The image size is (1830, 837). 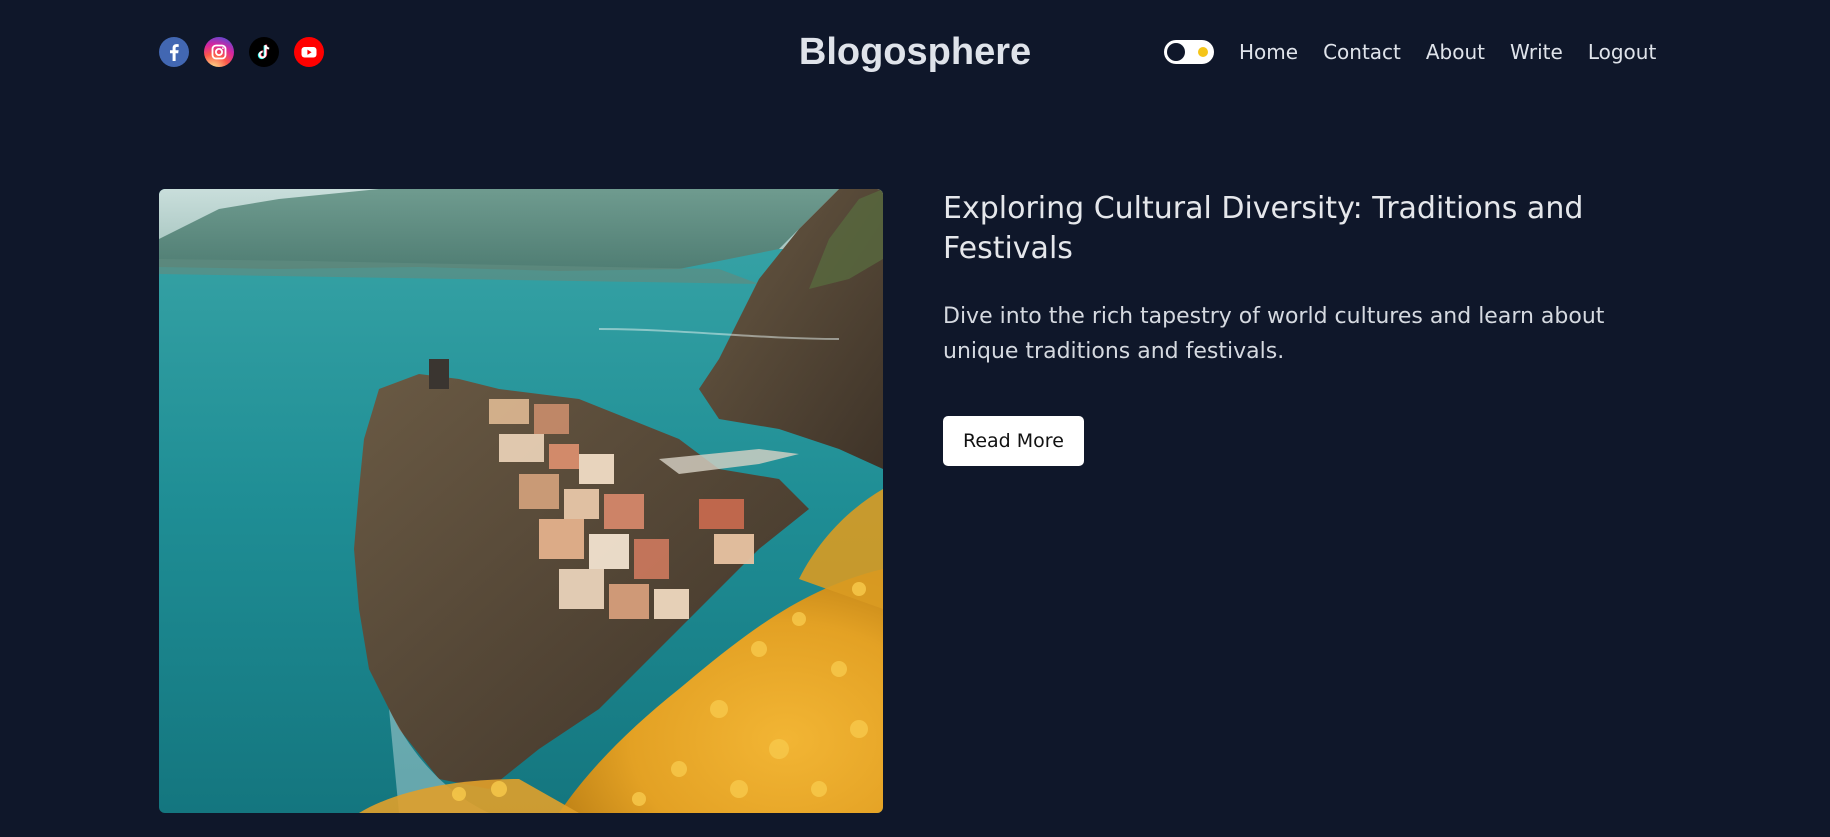 I want to click on nav-about: About, so click(x=1455, y=52).